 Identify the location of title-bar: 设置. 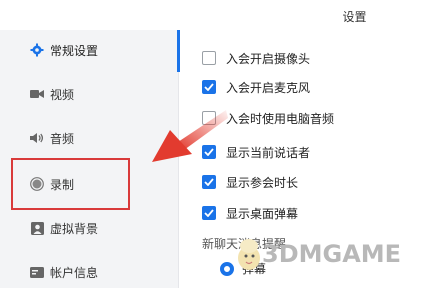
(219, 15).